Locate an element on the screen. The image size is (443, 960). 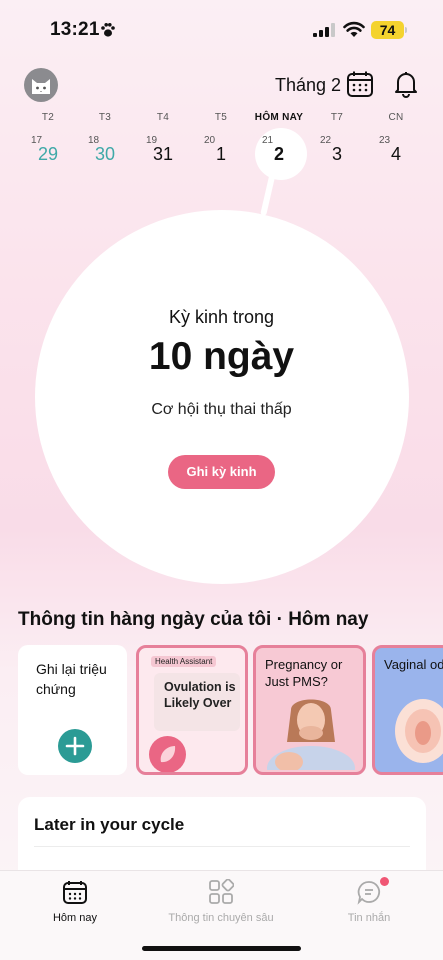
log-symptoms-card: Ghi lại triệu chứng is located at coordinates (72, 710).